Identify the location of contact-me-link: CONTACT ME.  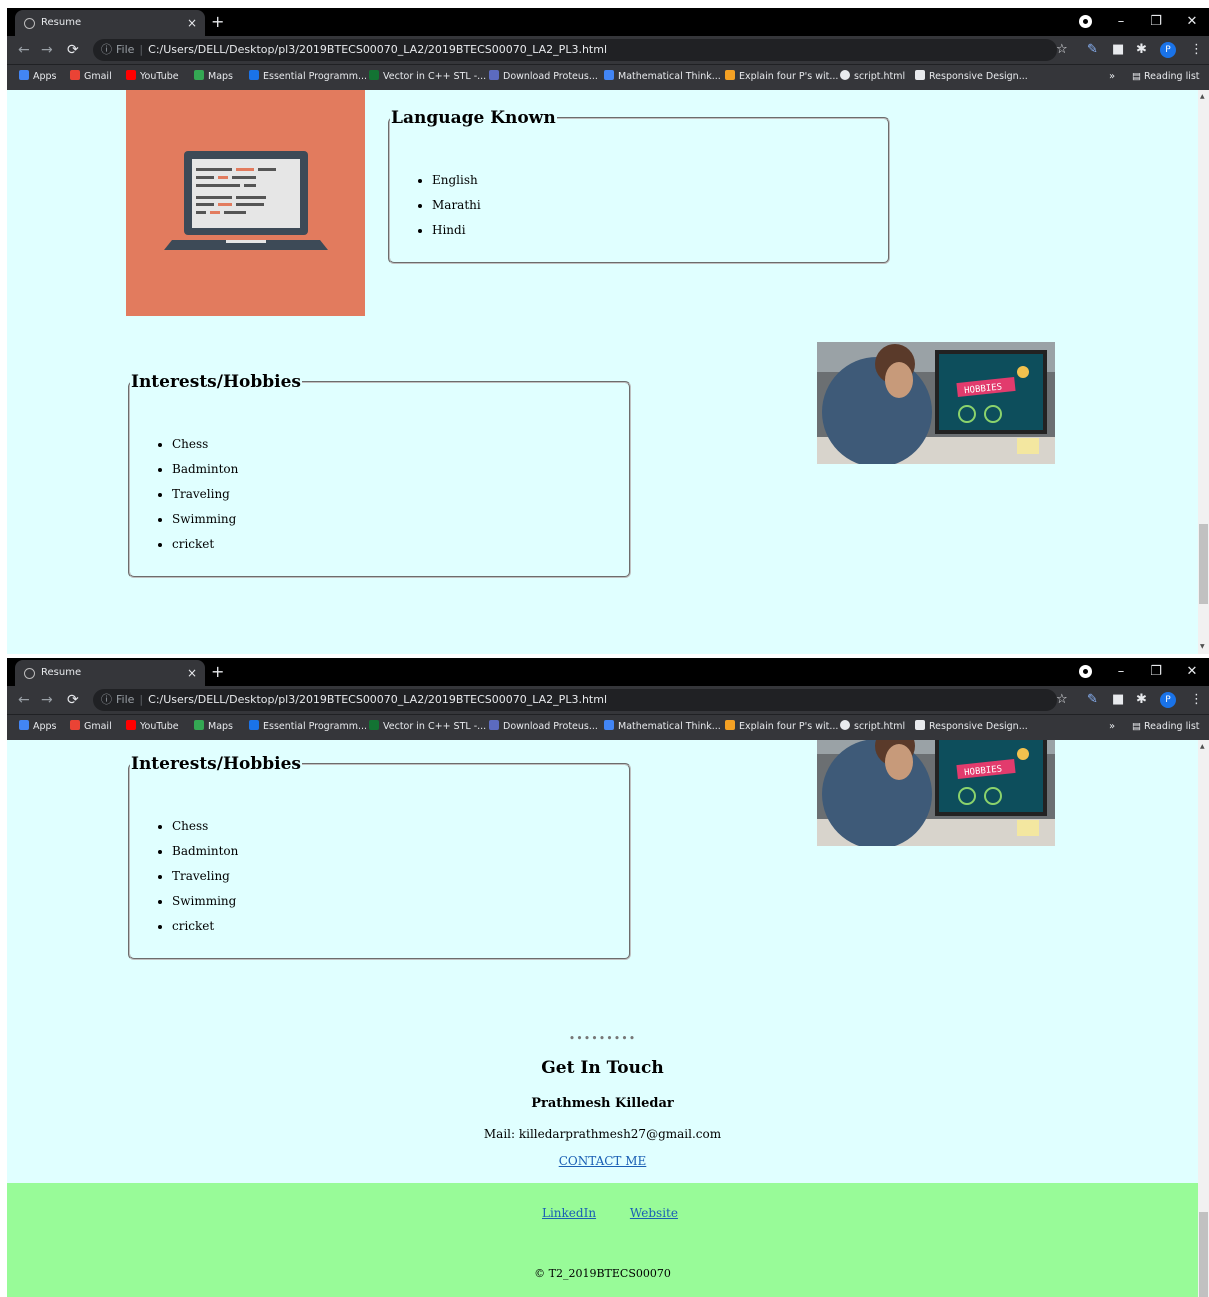
(603, 1161).